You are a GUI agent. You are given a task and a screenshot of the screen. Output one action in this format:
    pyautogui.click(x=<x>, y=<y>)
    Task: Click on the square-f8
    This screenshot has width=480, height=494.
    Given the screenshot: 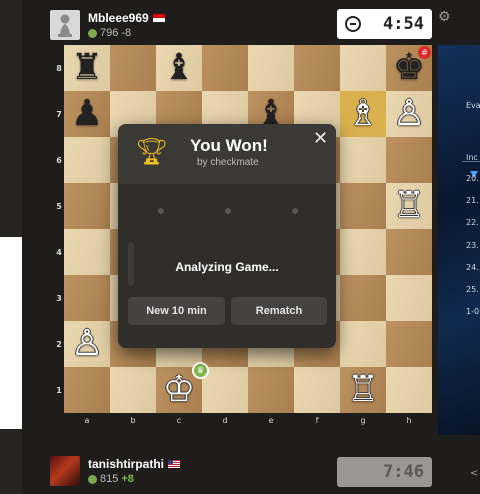 What is the action you would take?
    pyautogui.click(x=317, y=68)
    